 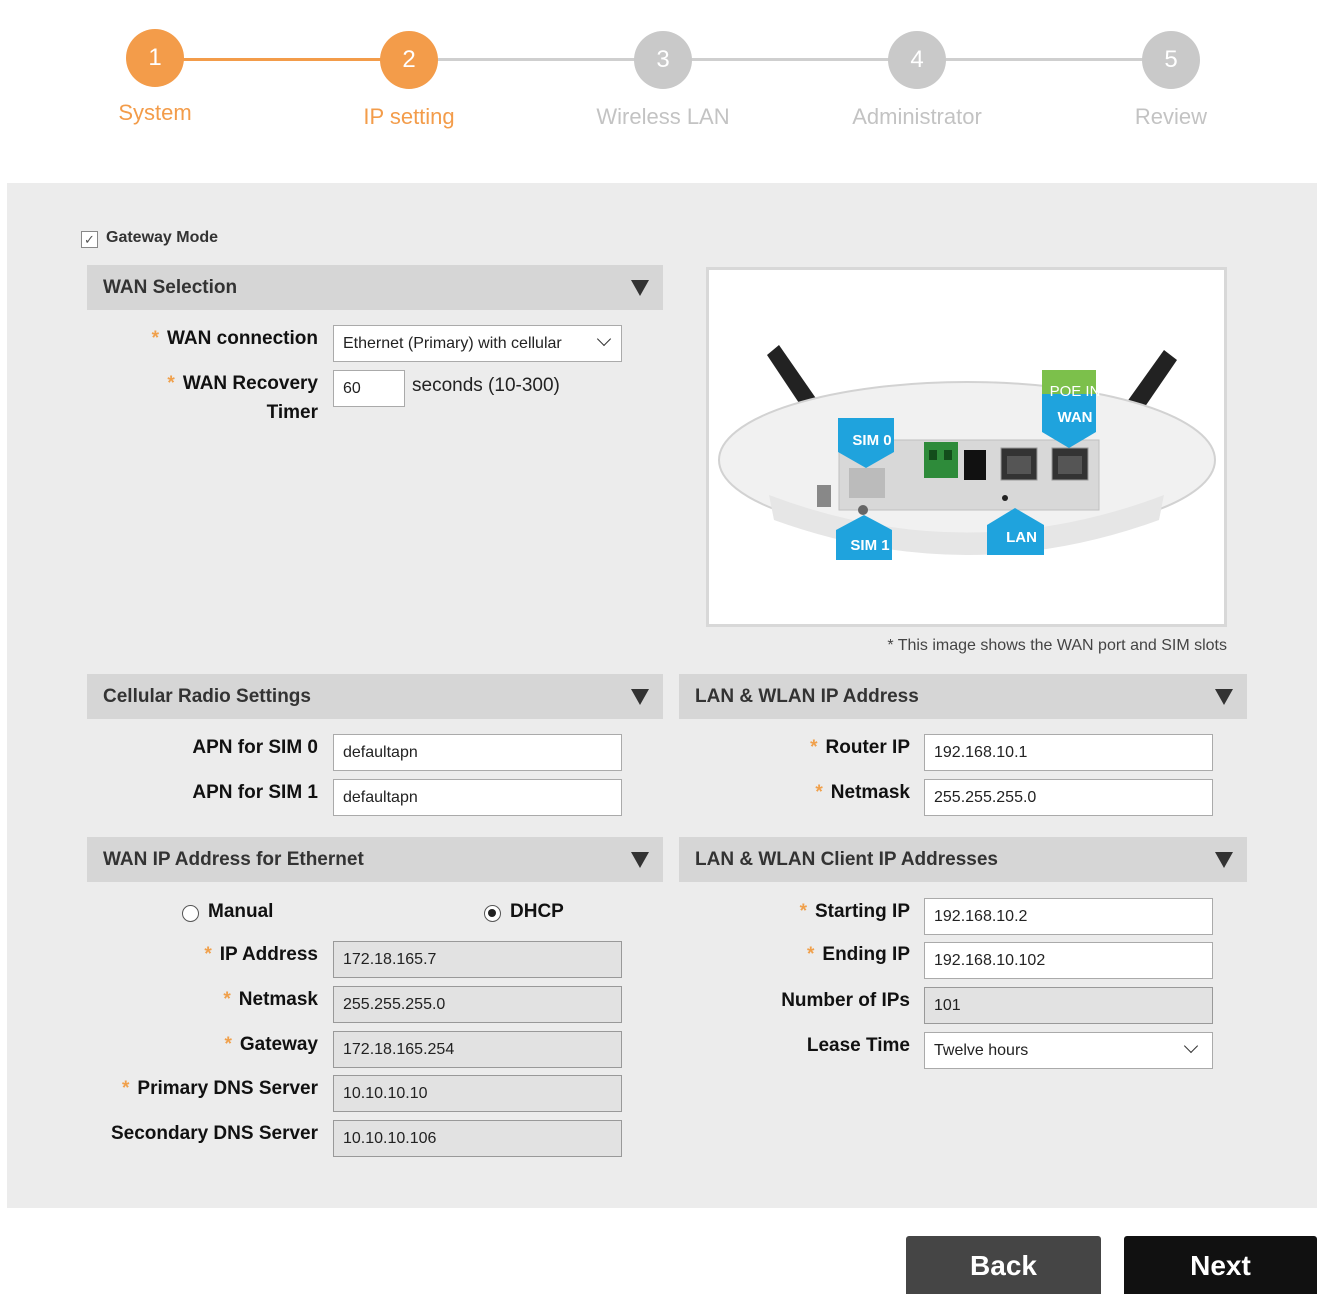 I want to click on wan-netmask-label: * Netmask, so click(x=270, y=999).